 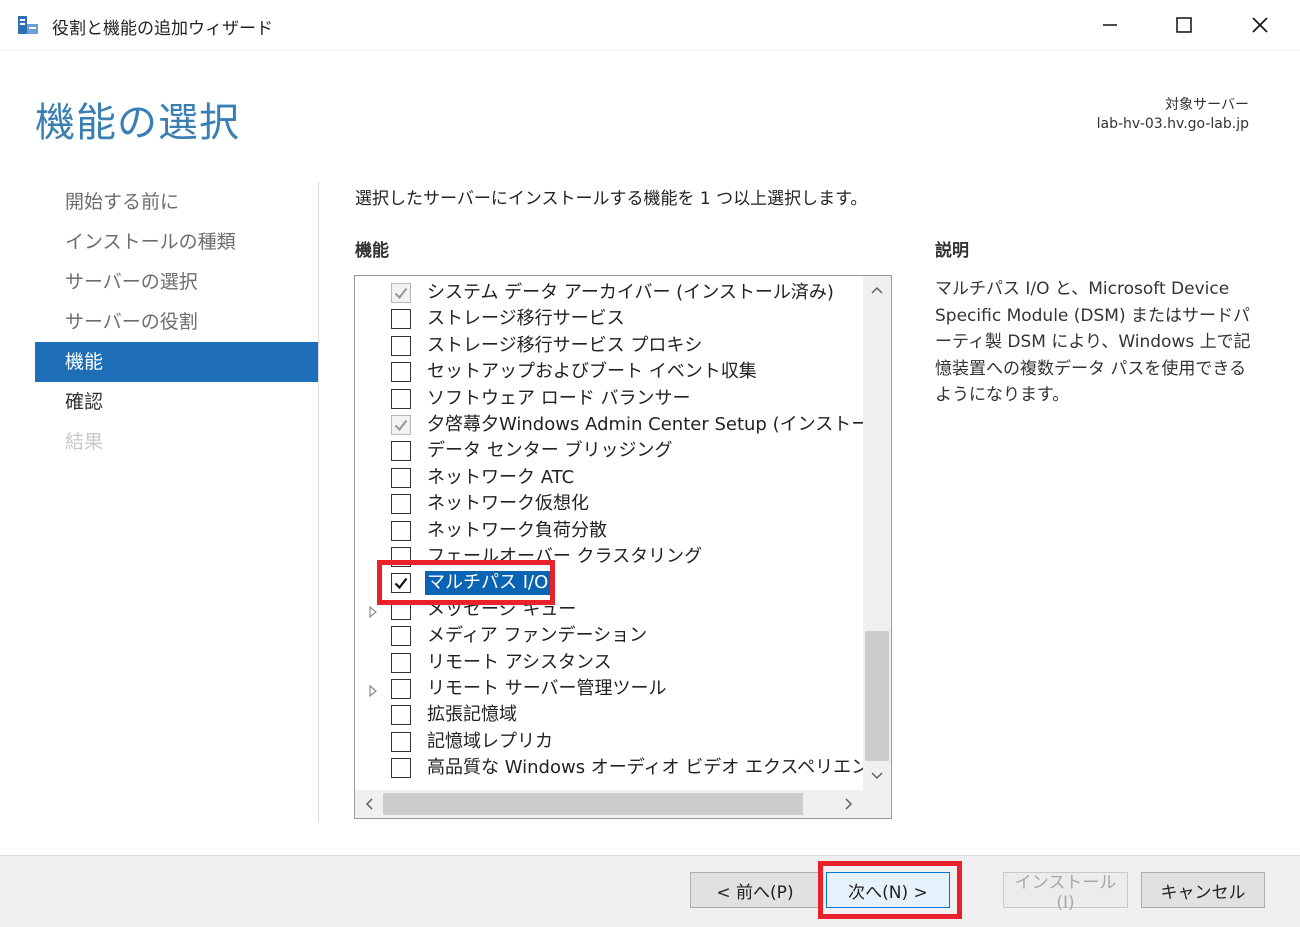 What do you see at coordinates (472, 715) in the screenshot?
I see `feature-label: 拡張記憶域` at bounding box center [472, 715].